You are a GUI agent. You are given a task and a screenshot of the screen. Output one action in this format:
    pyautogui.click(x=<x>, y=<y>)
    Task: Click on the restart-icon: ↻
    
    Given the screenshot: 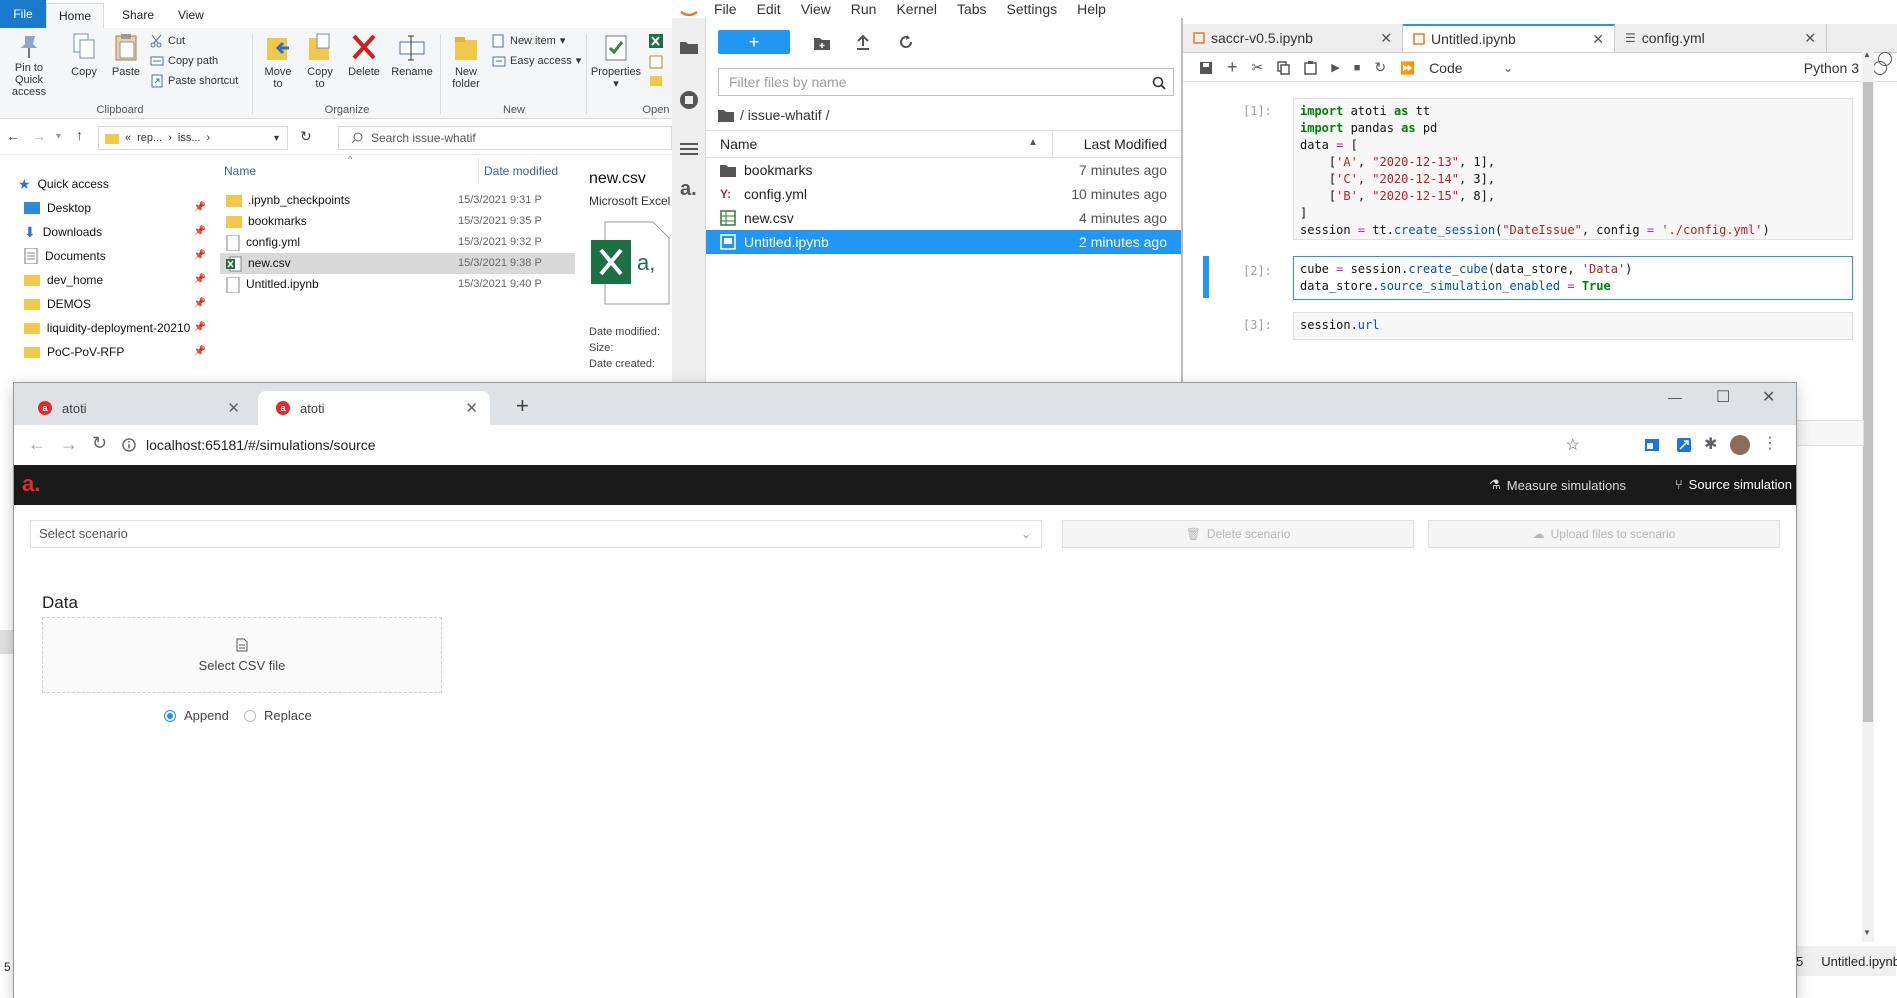 What is the action you would take?
    pyautogui.click(x=1380, y=67)
    